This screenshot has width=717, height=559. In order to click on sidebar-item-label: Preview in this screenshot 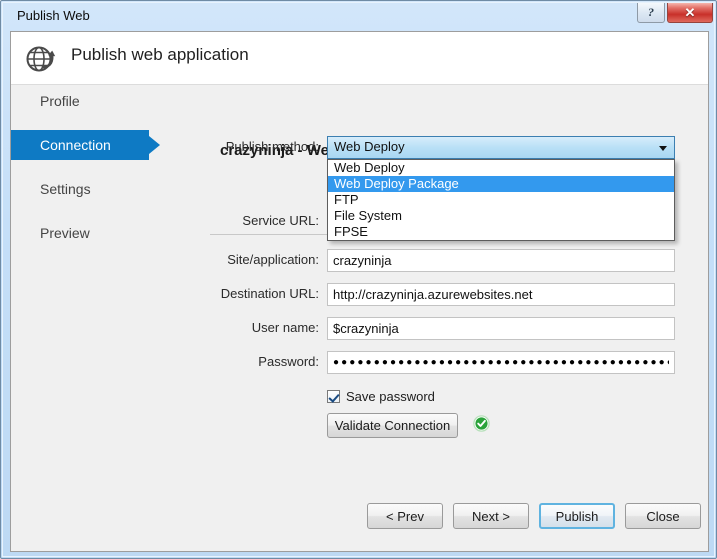, I will do `click(65, 233)`.